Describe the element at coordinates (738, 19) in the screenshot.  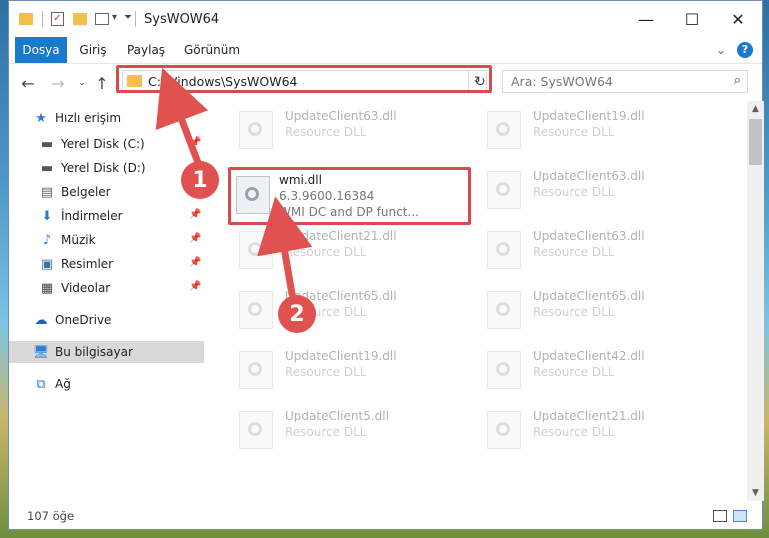
I see `close-button: ✕` at that location.